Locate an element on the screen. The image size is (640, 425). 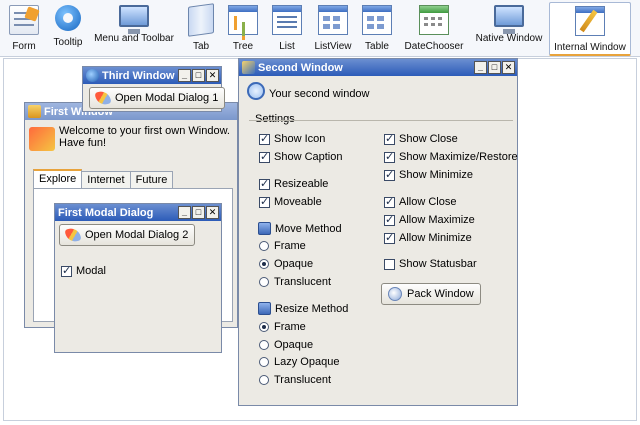
checkbox-label: Allow Close is located at coordinates (428, 202).